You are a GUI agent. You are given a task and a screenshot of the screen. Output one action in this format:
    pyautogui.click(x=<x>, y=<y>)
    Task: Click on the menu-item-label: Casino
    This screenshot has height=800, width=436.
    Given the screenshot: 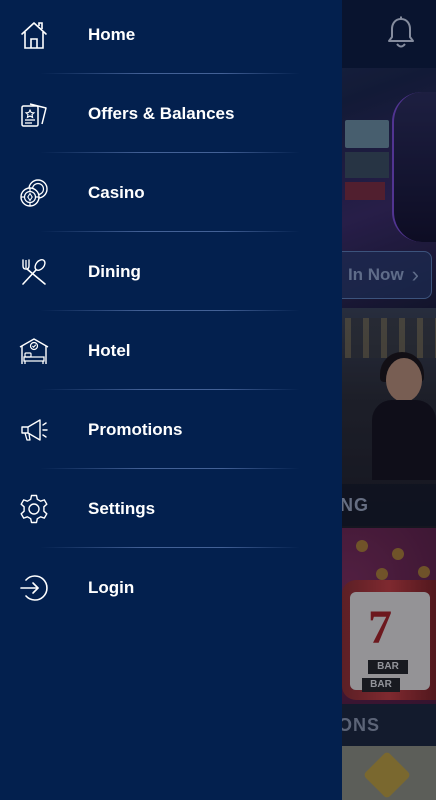 What is the action you would take?
    pyautogui.click(x=116, y=192)
    